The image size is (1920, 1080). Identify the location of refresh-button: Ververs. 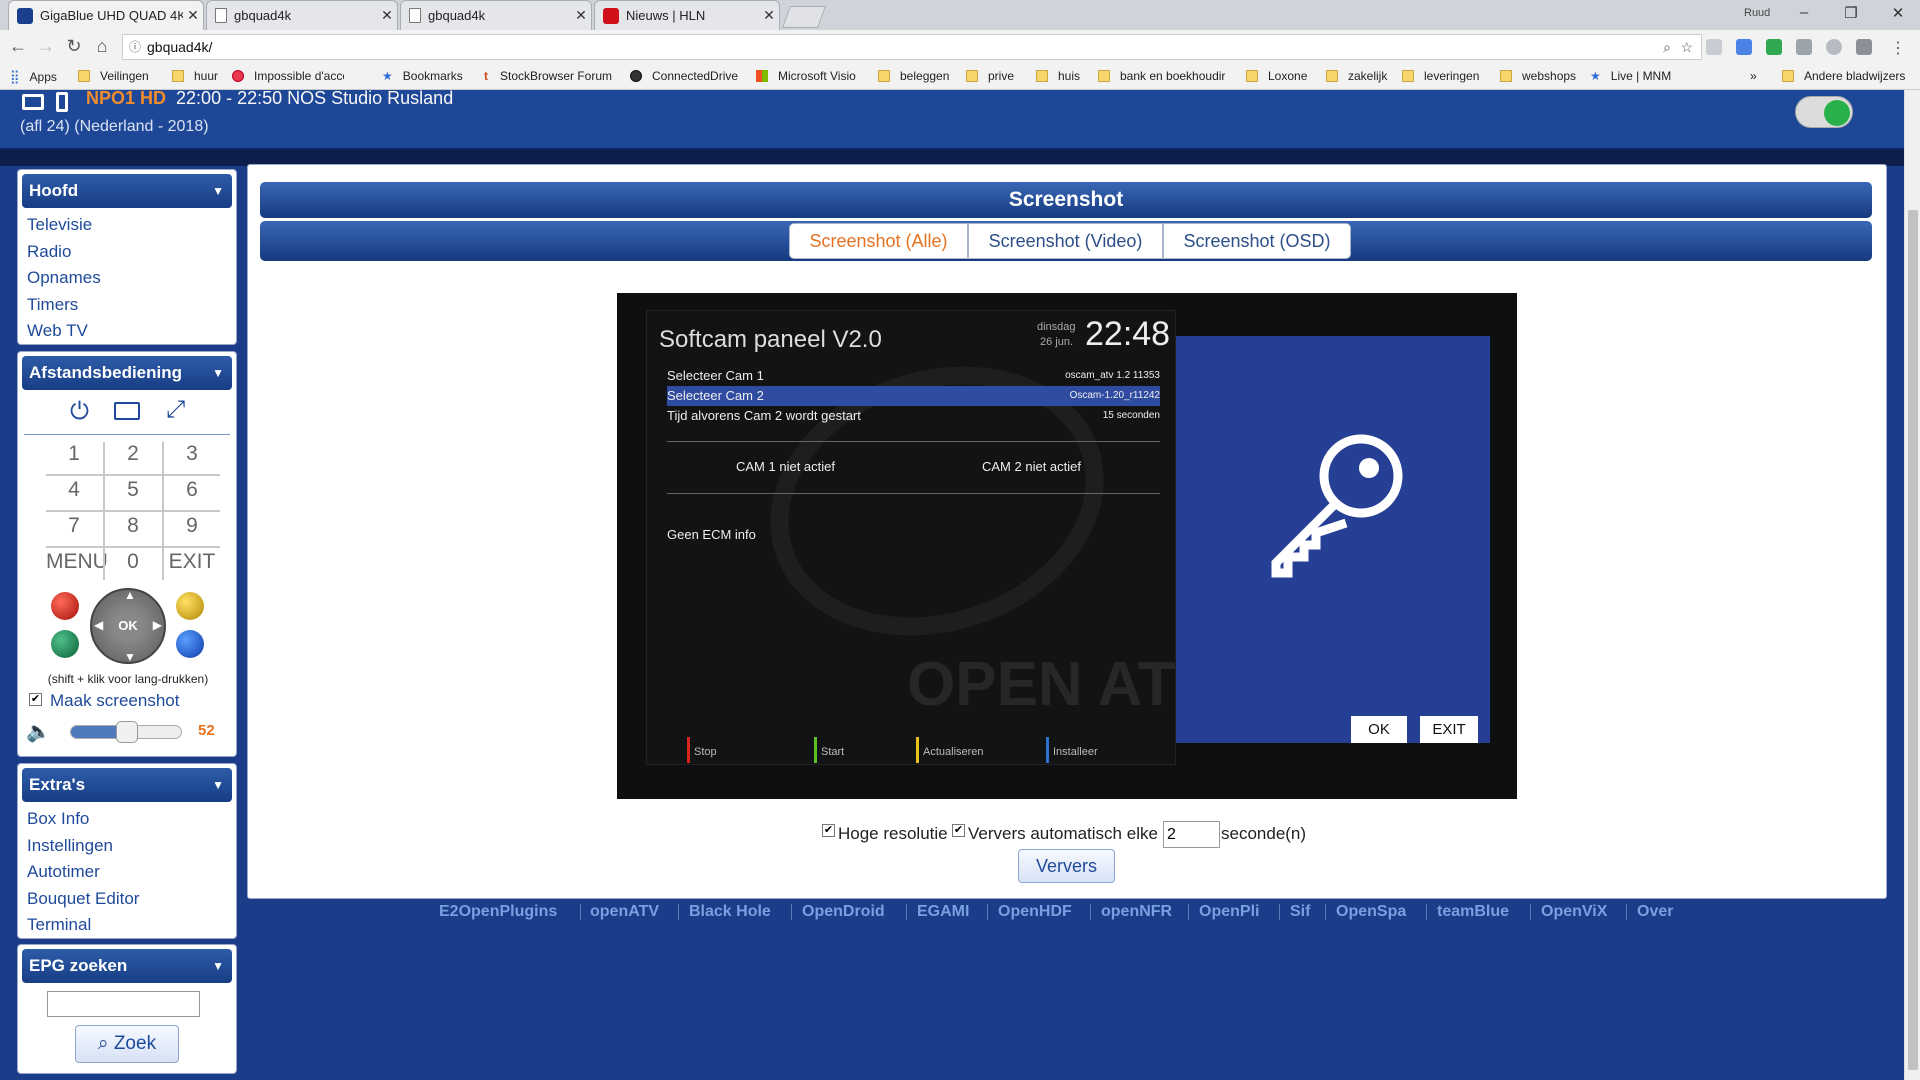
(1066, 866).